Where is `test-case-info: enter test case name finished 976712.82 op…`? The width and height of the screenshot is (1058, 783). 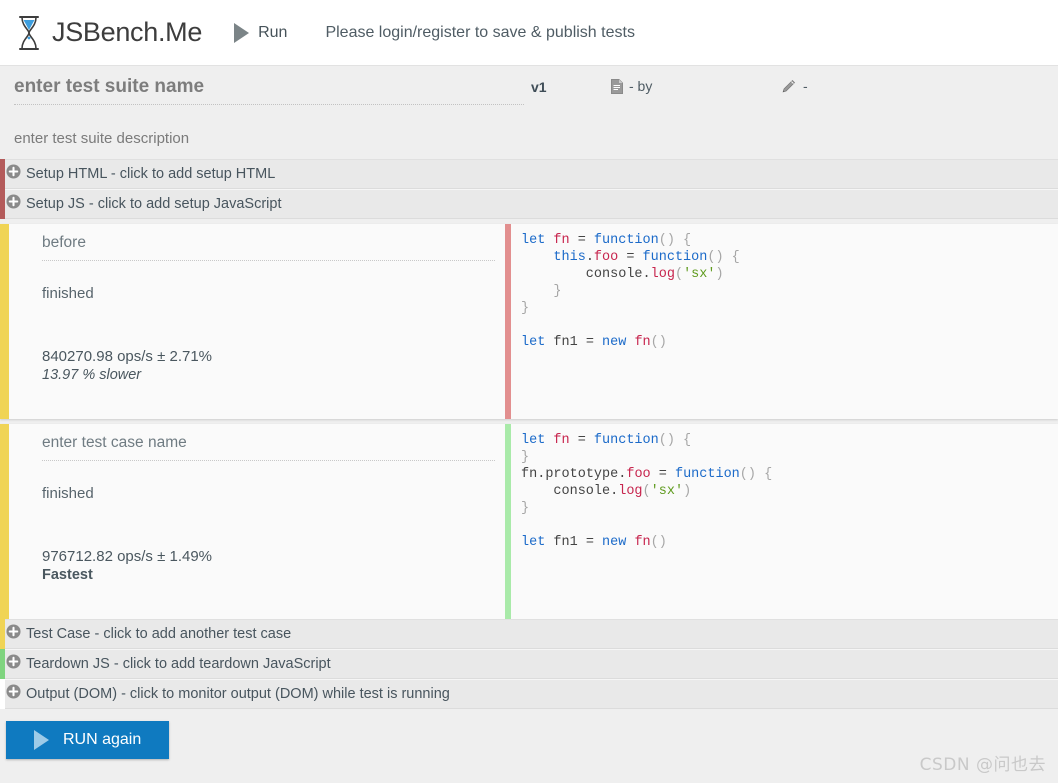 test-case-info: enter test case name finished 976712.82 op… is located at coordinates (257, 521).